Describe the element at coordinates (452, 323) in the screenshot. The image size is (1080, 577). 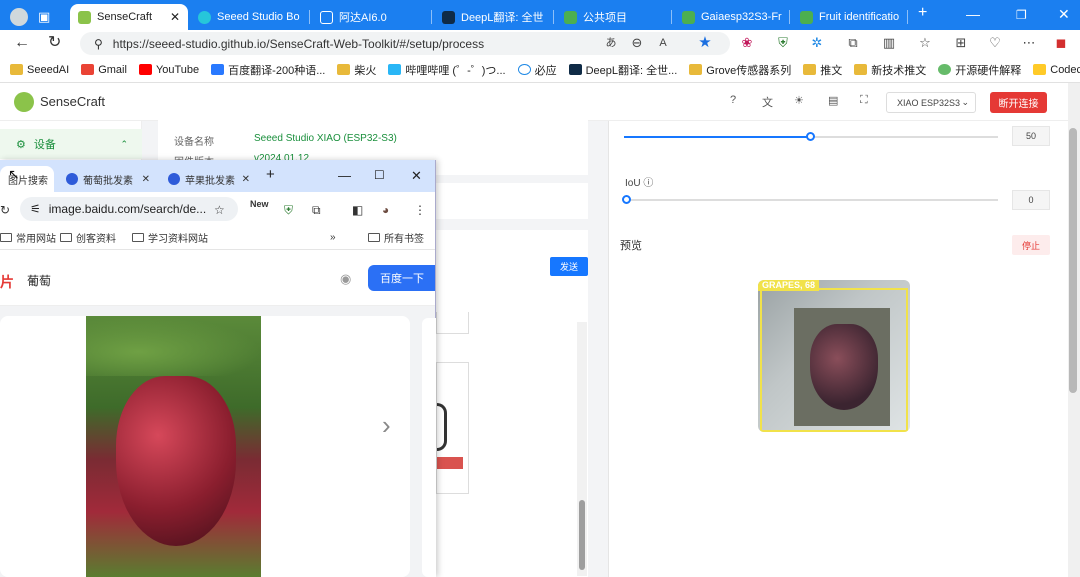
I see `model-image-thumb` at that location.